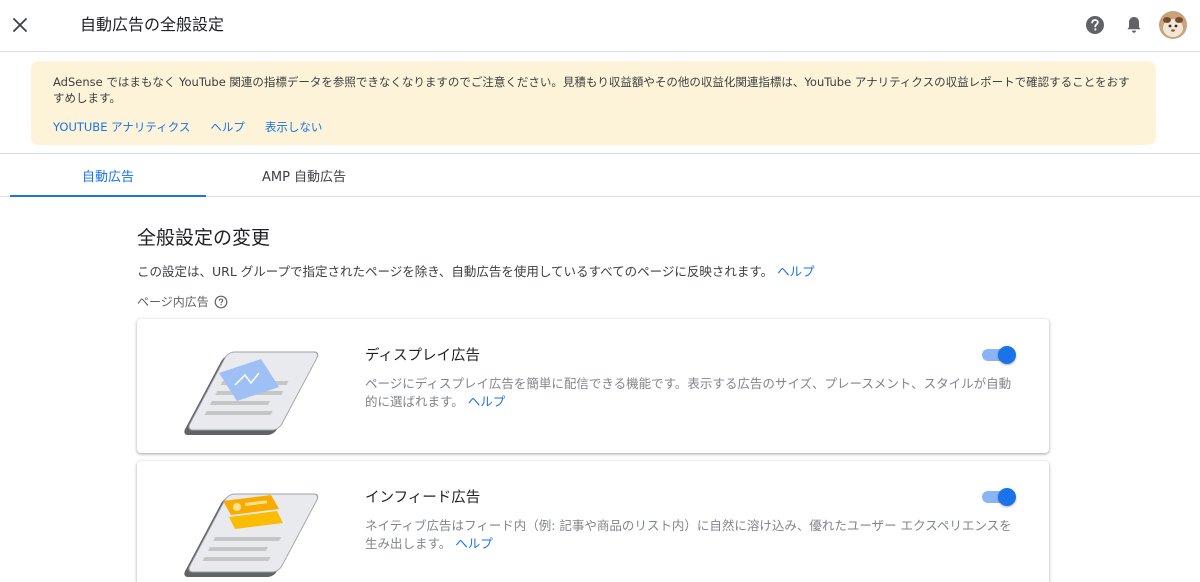  What do you see at coordinates (304, 175) in the screenshot?
I see `tab-amp-auto-ads: AMP 自動広告` at bounding box center [304, 175].